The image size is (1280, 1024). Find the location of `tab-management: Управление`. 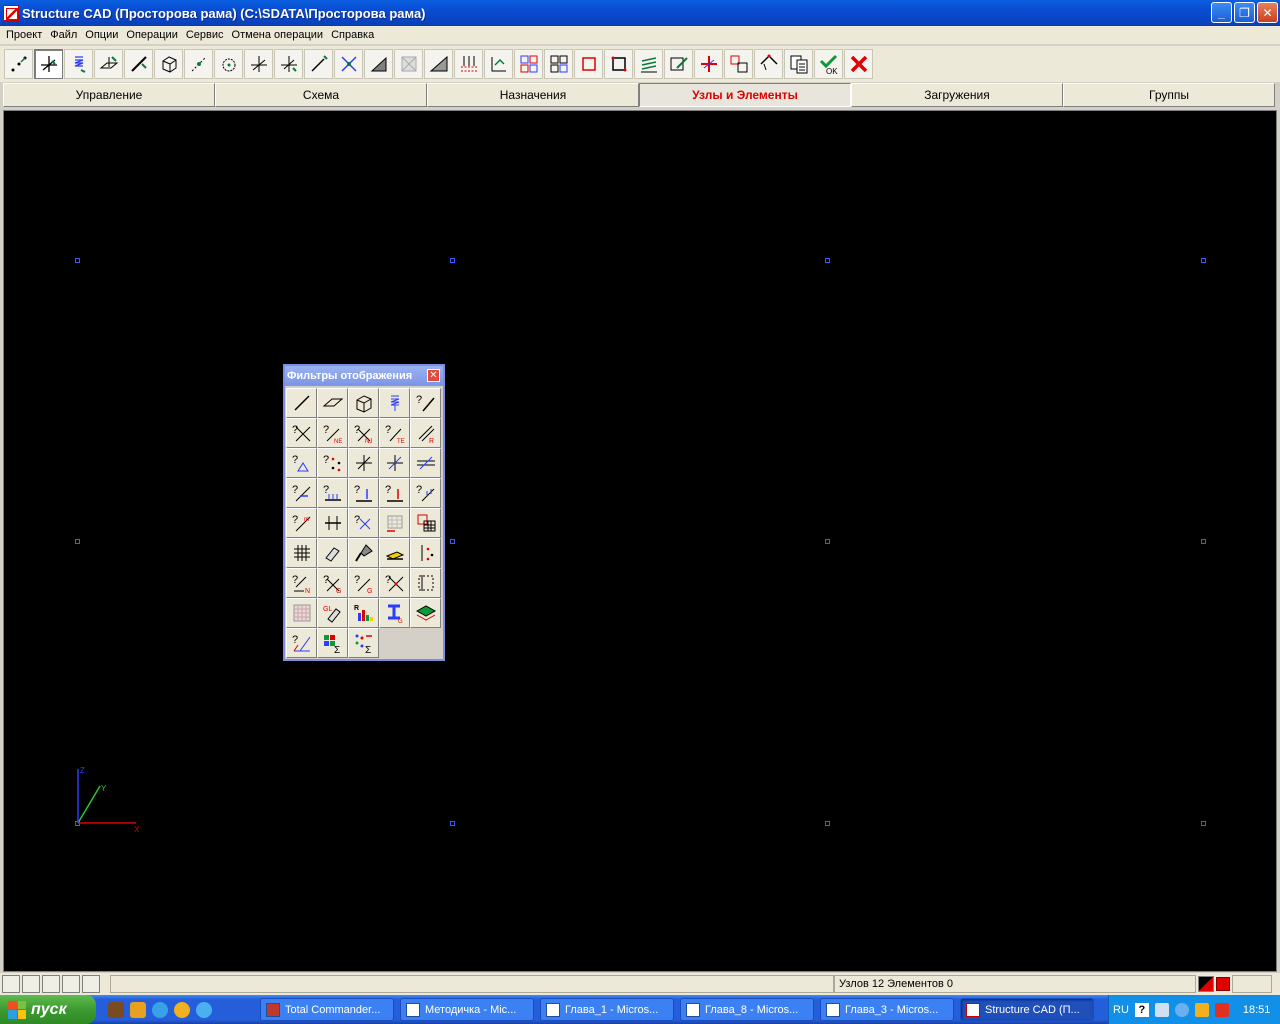

tab-management: Управление is located at coordinates (109, 95).